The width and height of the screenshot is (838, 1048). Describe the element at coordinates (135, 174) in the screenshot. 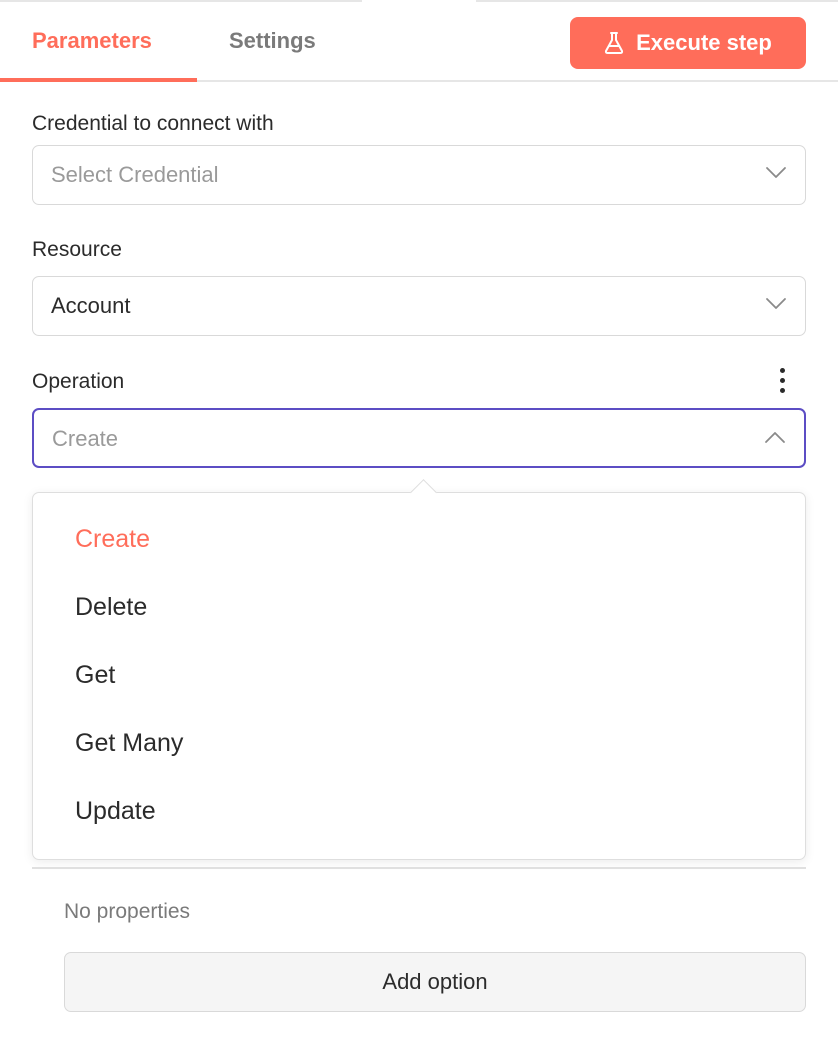

I see `credential-placeholder: Select Credential` at that location.